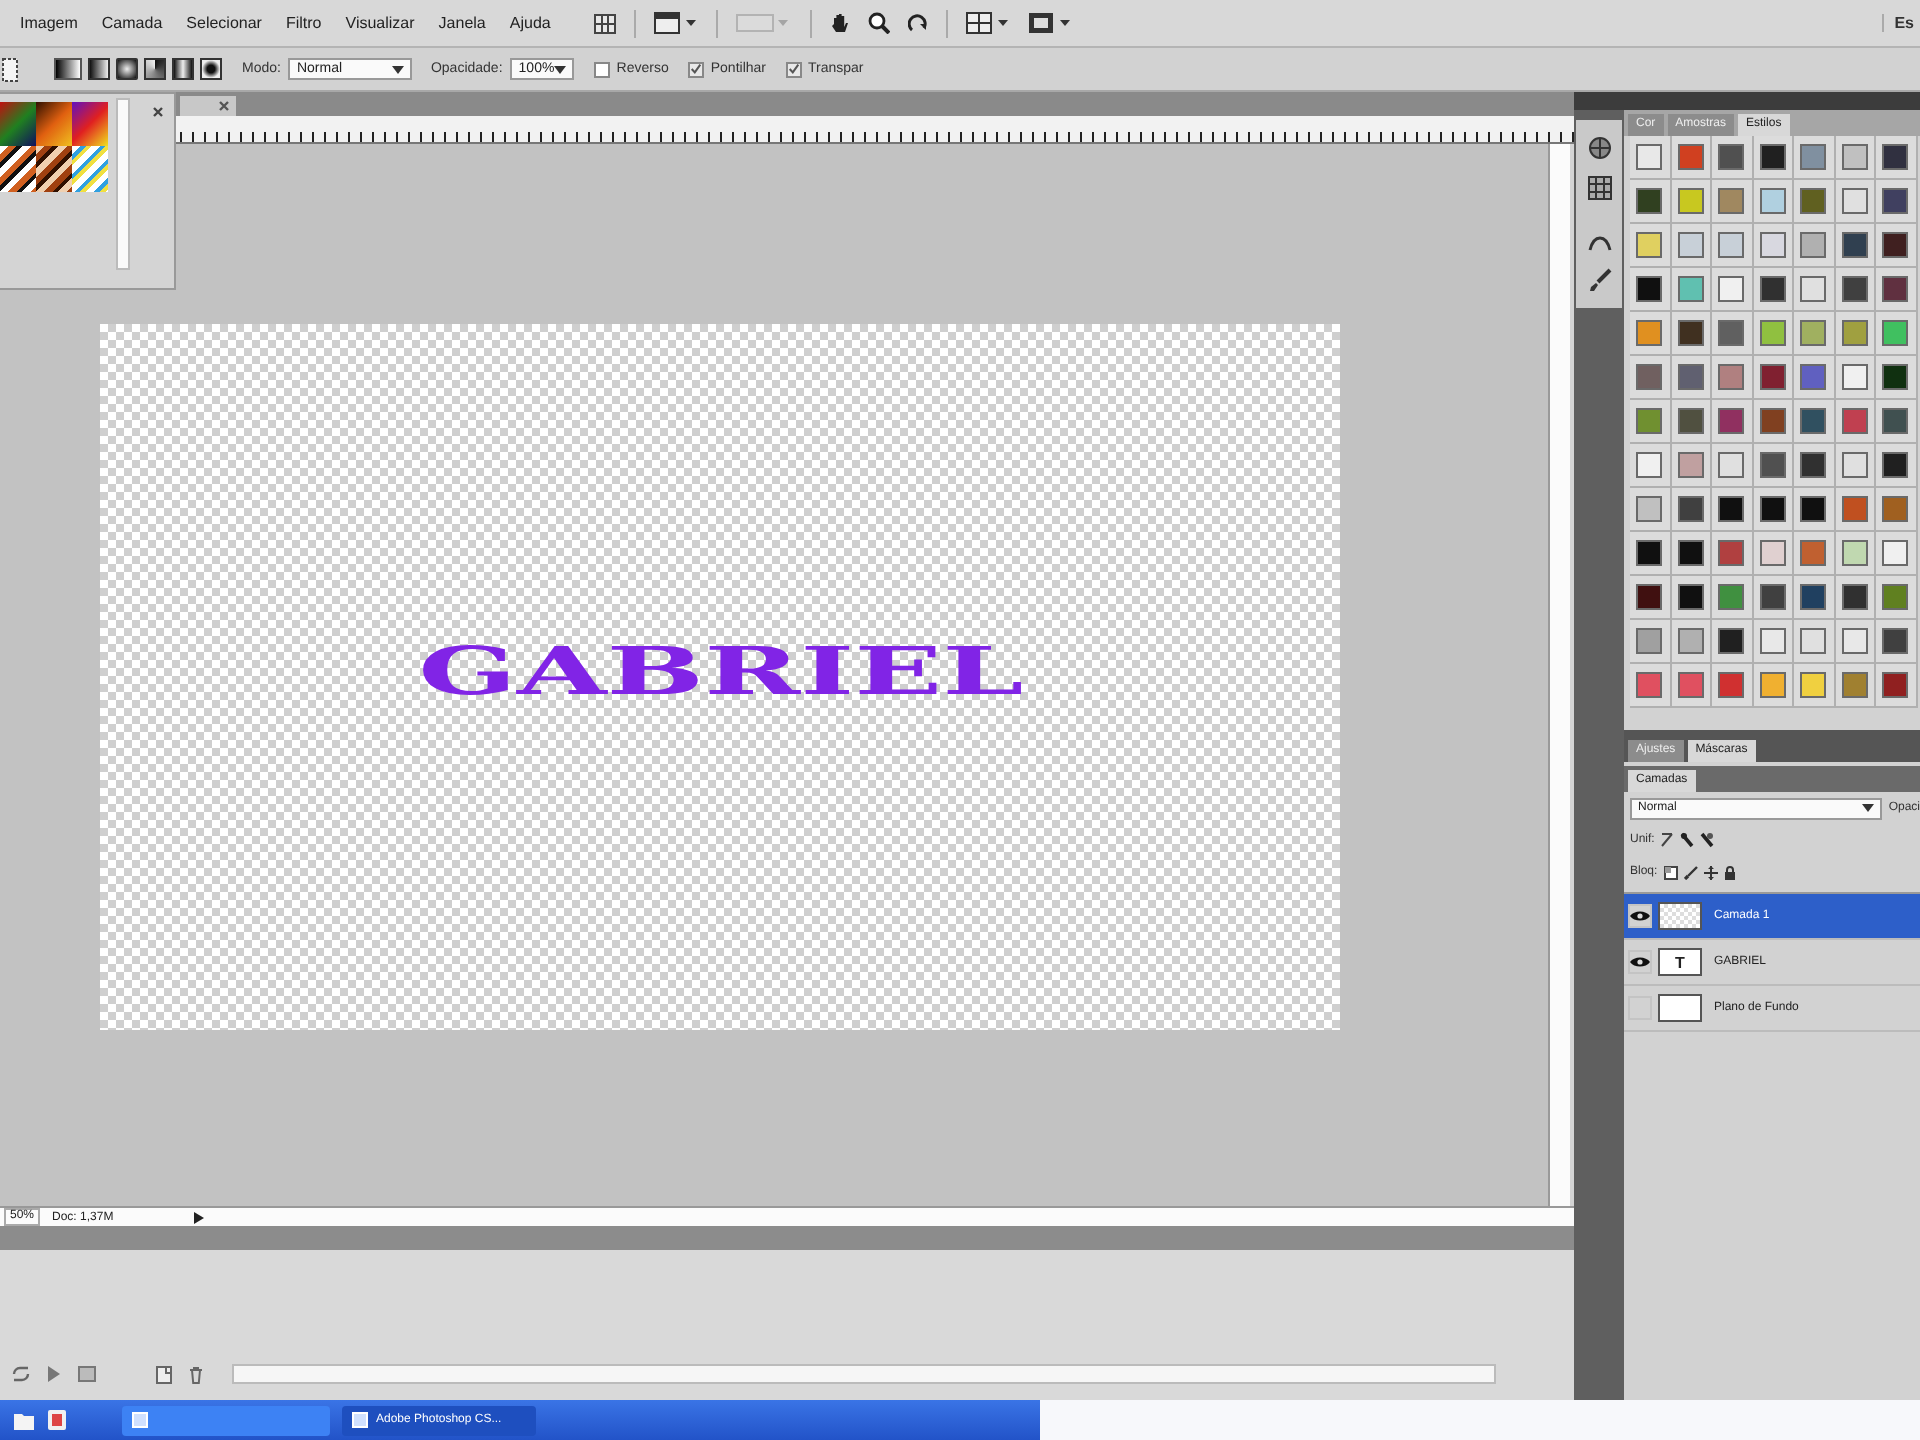 The width and height of the screenshot is (1920, 1440). I want to click on unify-style-icon, so click(1707, 840).